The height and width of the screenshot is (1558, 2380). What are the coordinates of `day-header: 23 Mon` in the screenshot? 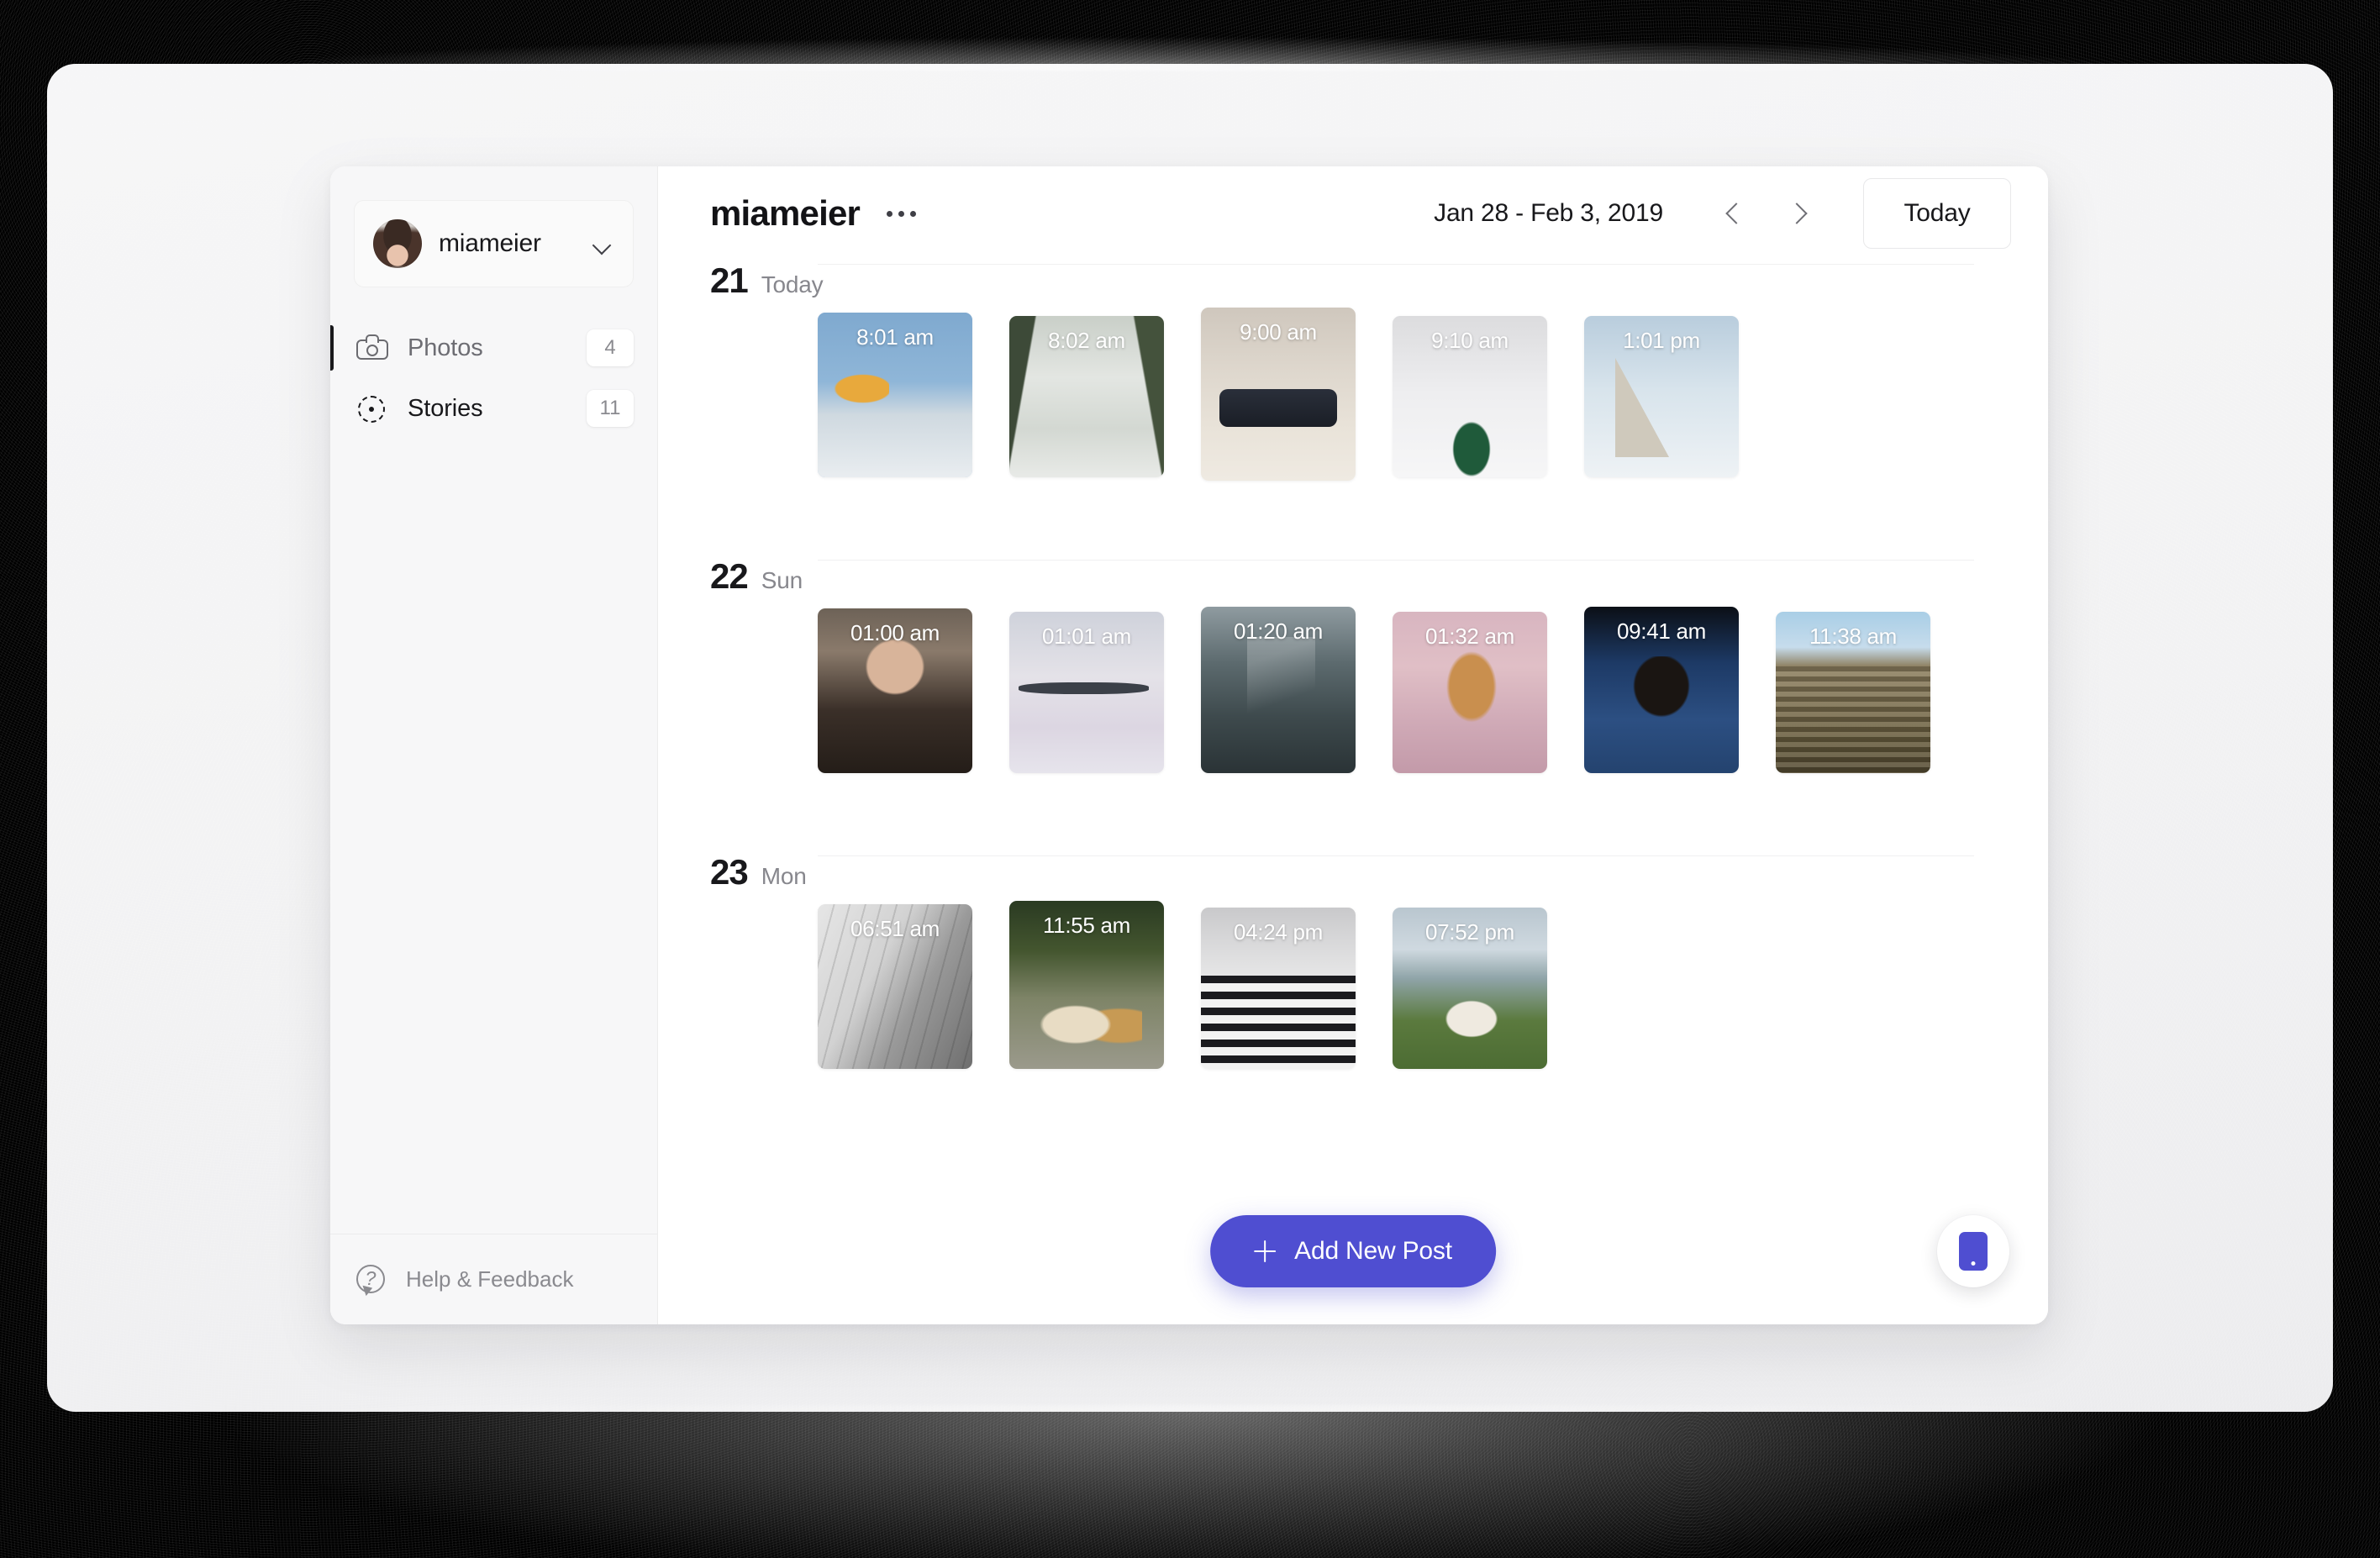 It's located at (1334, 878).